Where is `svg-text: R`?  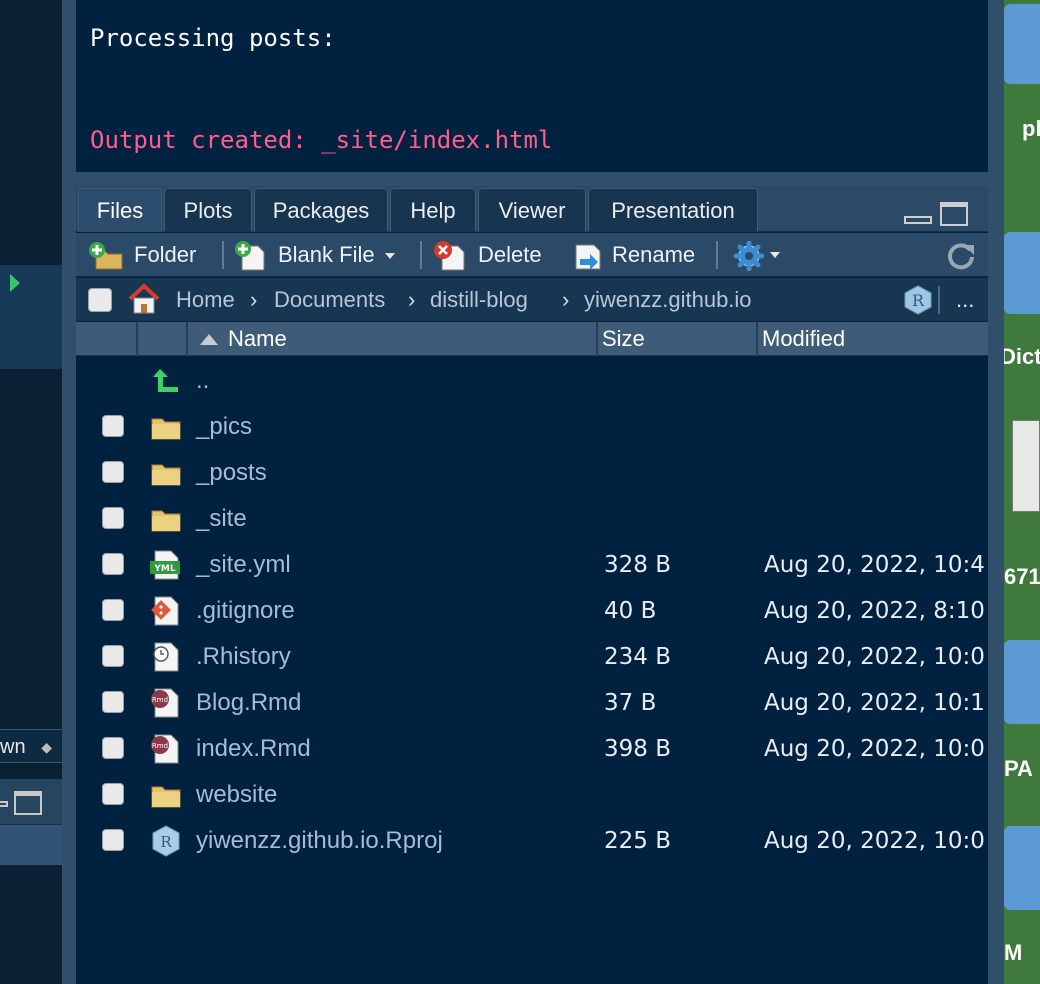
svg-text: R is located at coordinates (918, 300).